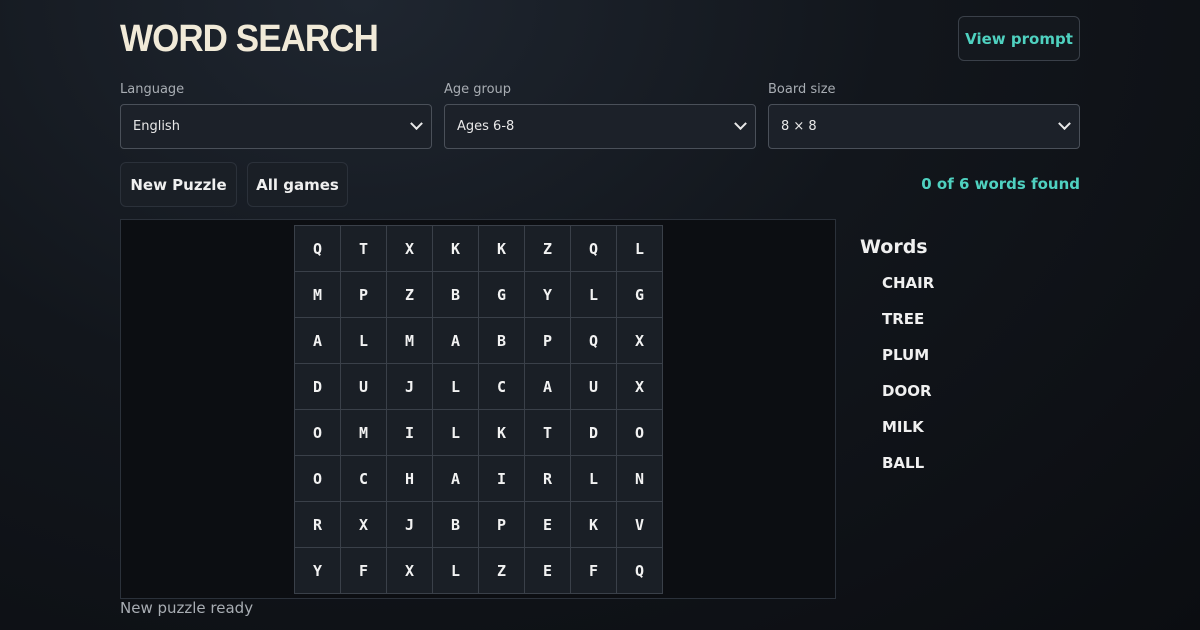  I want to click on language-value: English, so click(156, 126).